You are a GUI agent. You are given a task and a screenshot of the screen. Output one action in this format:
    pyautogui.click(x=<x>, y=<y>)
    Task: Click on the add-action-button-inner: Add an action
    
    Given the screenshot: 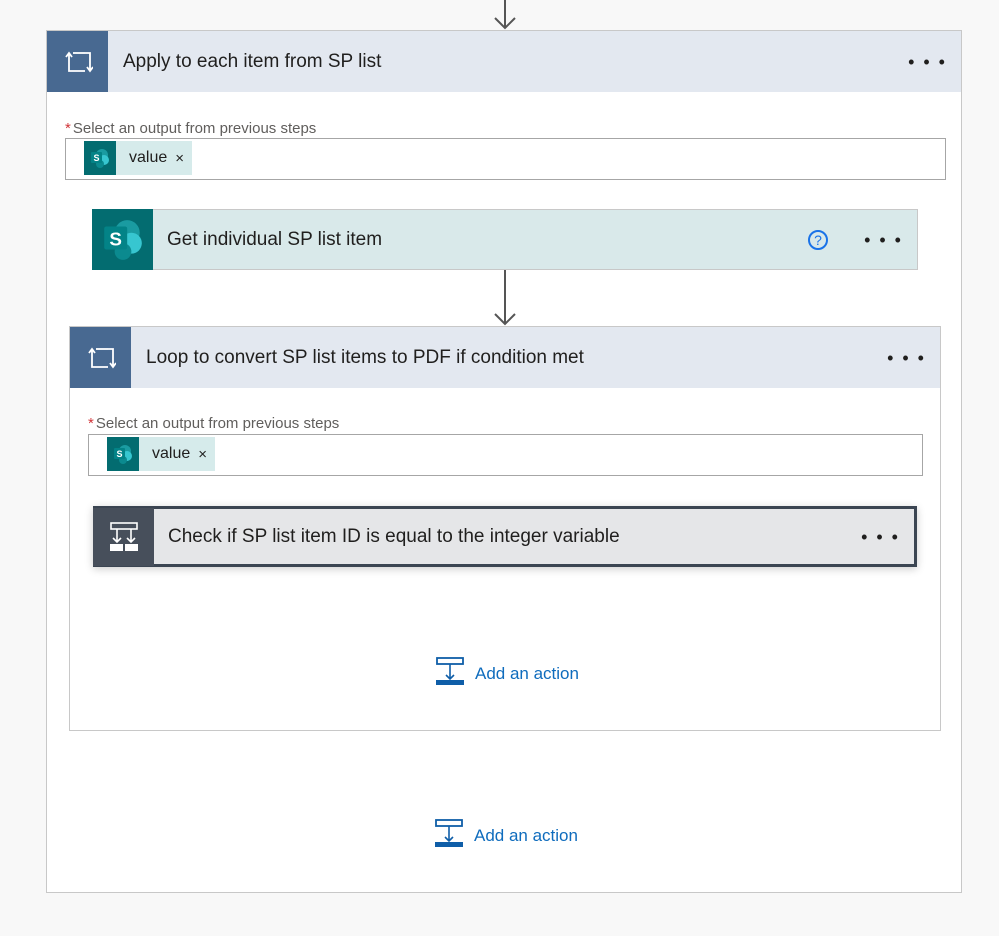 What is the action you would take?
    pyautogui.click(x=507, y=673)
    